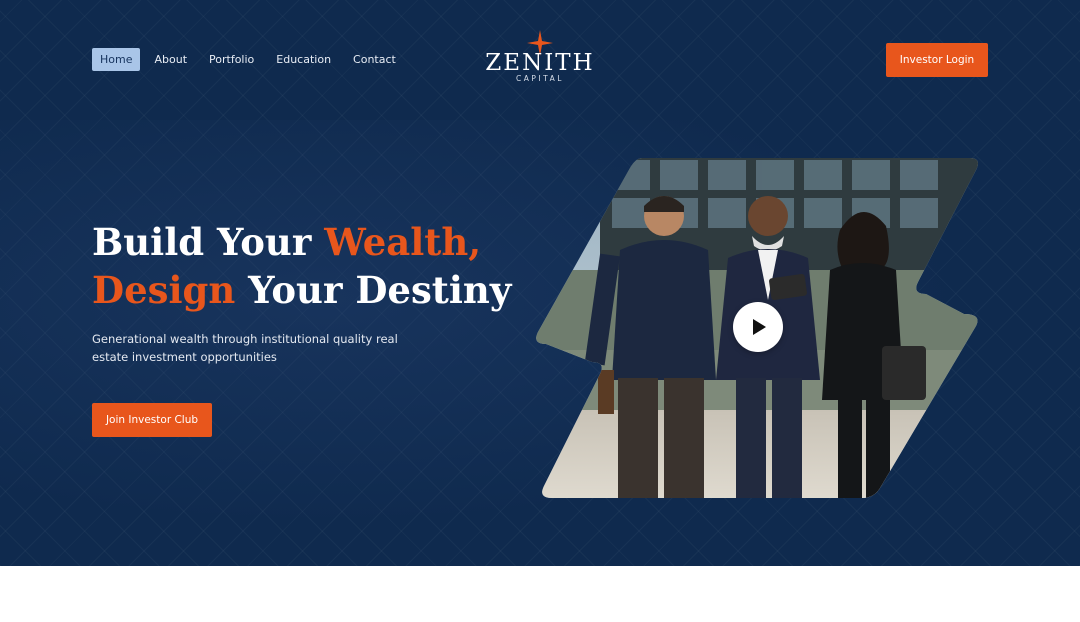 The height and width of the screenshot is (622, 1080). I want to click on investor-login-button: Investor Login, so click(937, 60).